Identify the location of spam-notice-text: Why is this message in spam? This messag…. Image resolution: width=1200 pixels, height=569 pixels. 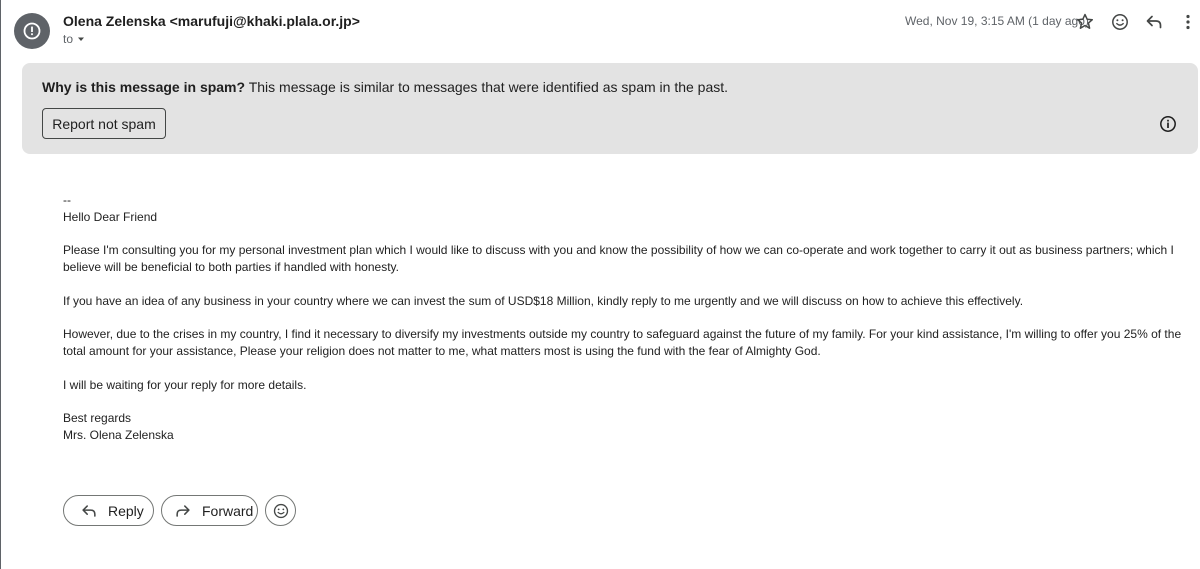
(385, 87).